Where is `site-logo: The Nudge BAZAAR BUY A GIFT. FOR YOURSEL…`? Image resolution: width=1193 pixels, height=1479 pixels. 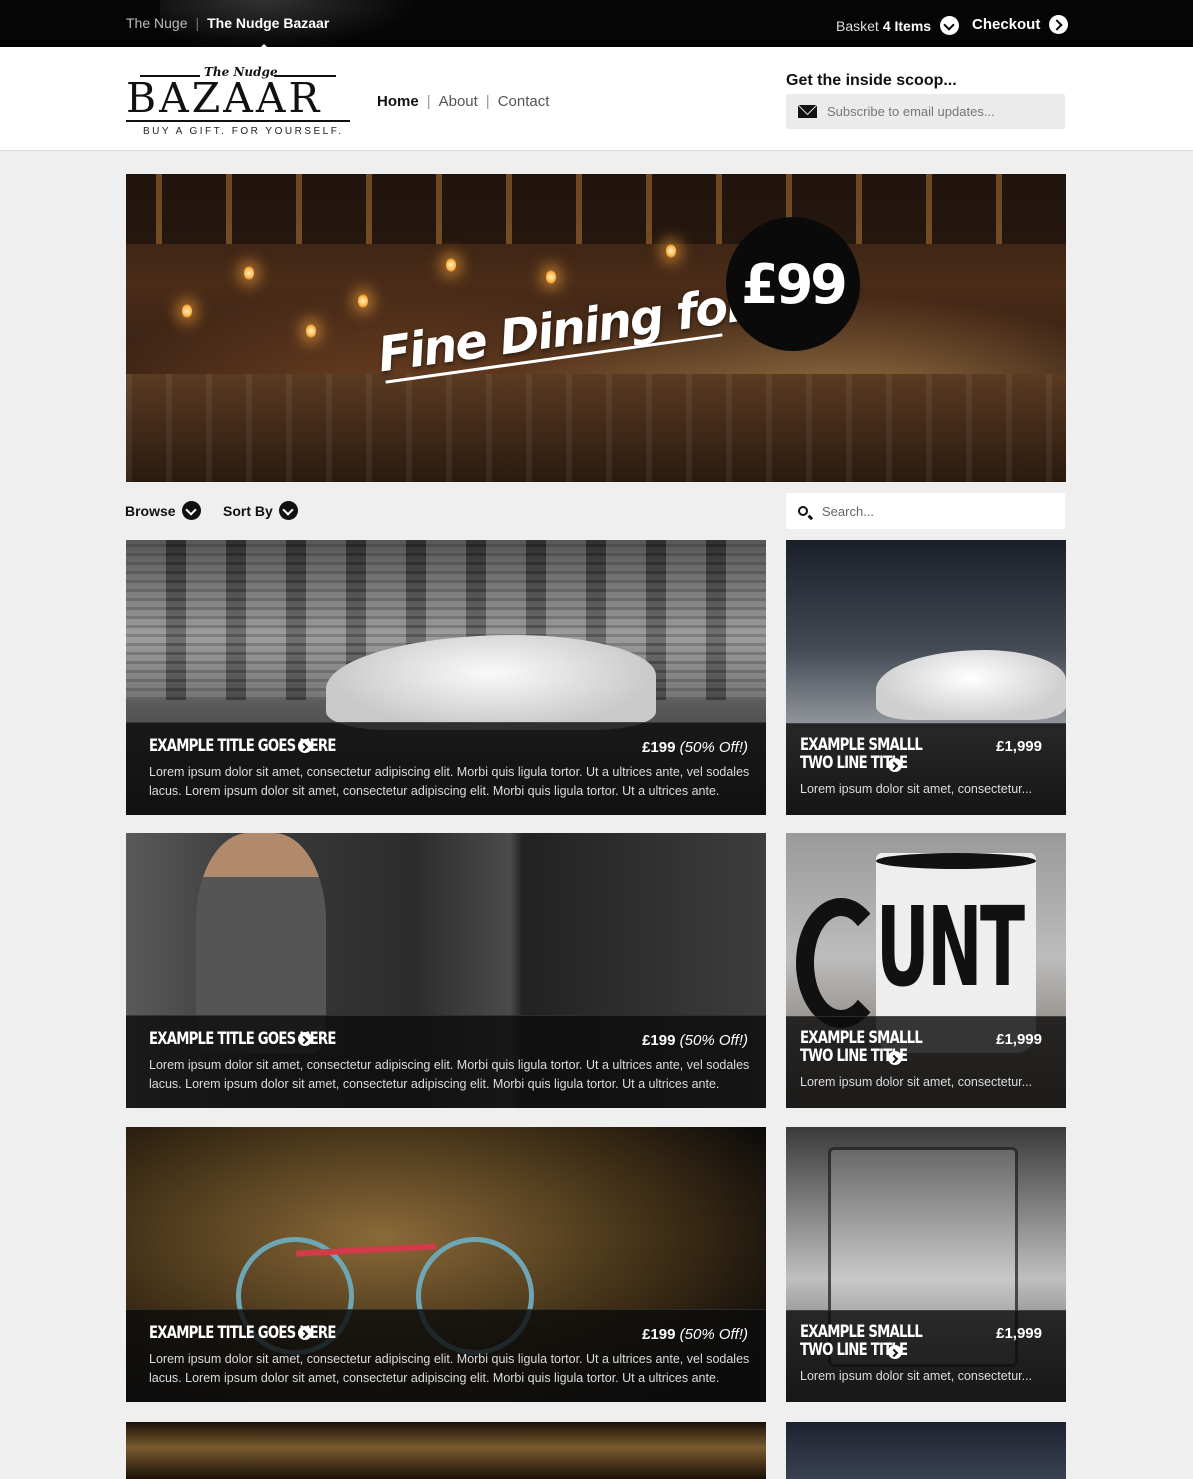
site-logo: The Nudge BAZAAR BUY A GIFT. FOR YOURSEL… is located at coordinates (239, 102).